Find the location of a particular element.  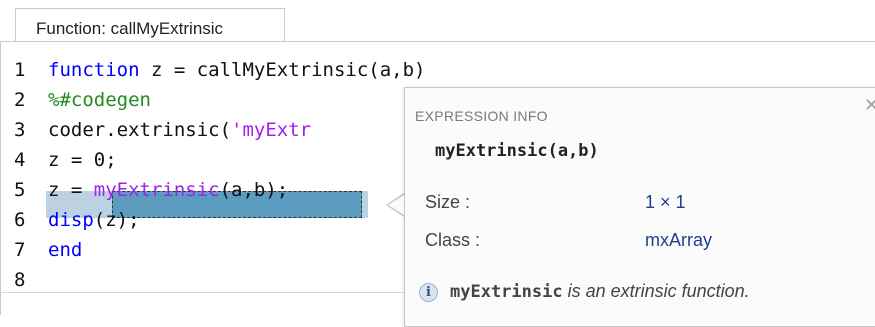

code-token: coder.extrinsic( is located at coordinates (140, 130).